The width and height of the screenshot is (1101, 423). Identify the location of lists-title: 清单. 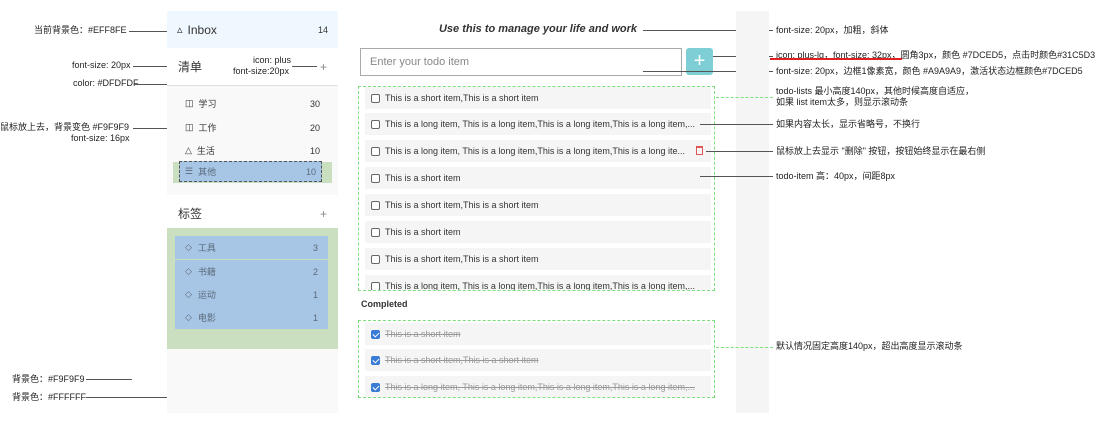
(190, 67).